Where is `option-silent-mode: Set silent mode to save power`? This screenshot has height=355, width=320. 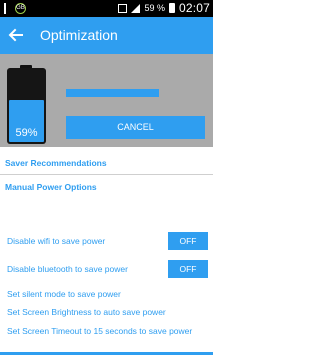 option-silent-mode: Set silent mode to save power is located at coordinates (64, 294).